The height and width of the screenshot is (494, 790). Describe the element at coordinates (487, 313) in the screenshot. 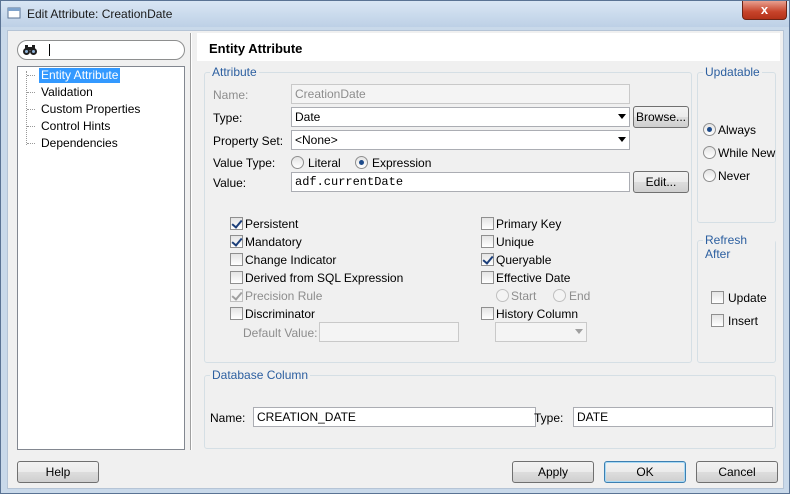

I see `history-column-checkbox` at that location.